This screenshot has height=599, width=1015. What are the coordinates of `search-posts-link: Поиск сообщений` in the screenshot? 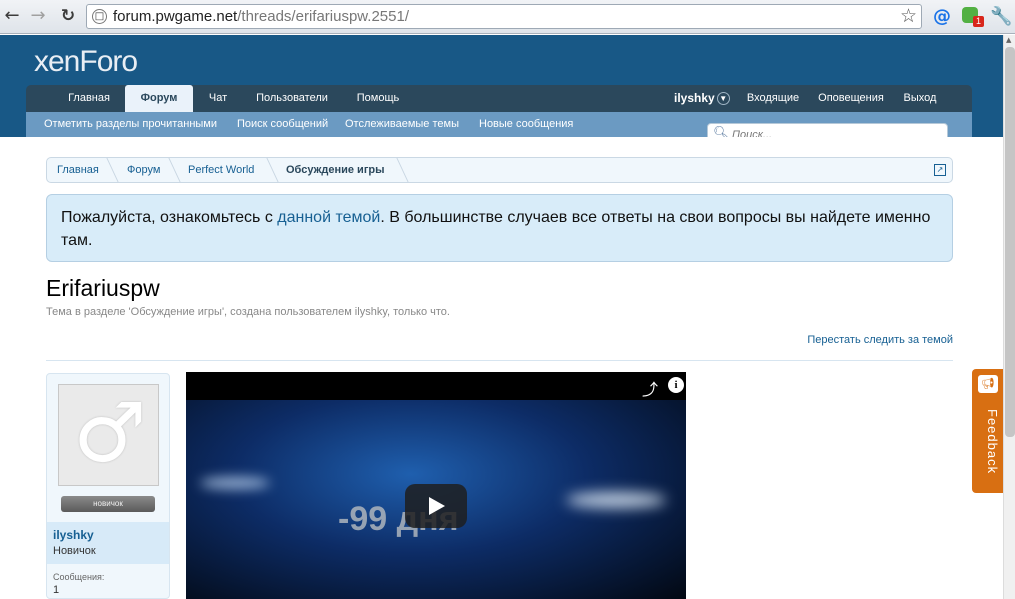 It's located at (282, 124).